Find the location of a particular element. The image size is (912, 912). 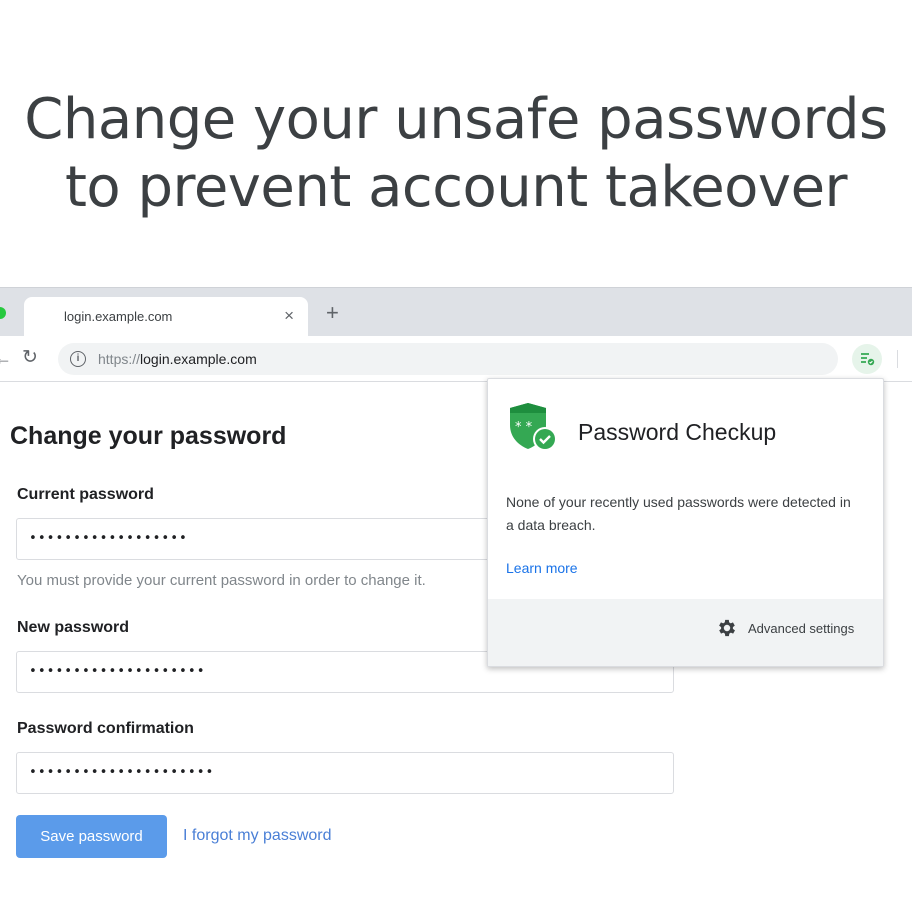

headline-line-1: Change your unsafe passwords is located at coordinates (456, 119).